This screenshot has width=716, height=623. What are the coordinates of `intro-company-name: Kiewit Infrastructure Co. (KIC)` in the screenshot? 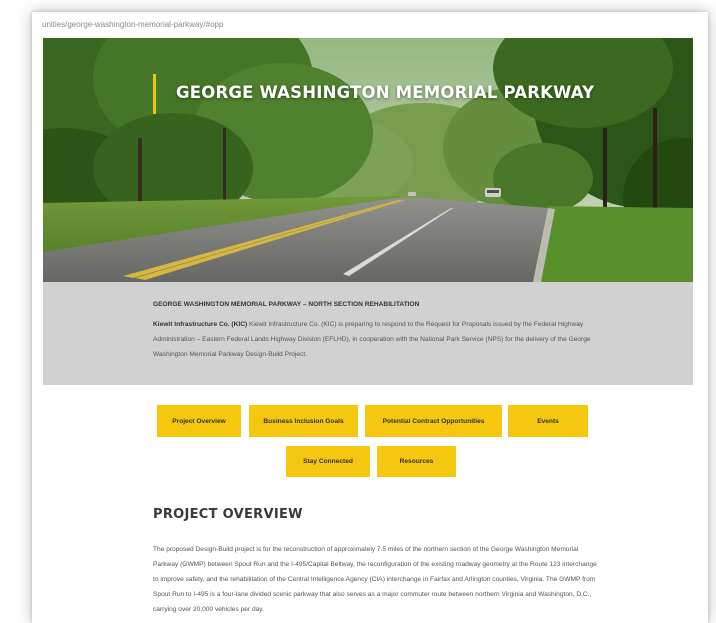 It's located at (200, 324).